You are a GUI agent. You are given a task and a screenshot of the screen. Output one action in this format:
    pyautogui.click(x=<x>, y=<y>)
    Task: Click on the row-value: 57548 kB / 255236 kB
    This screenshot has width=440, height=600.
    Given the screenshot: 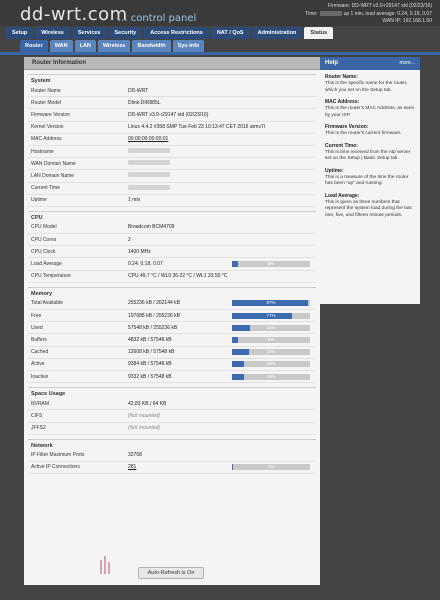 What is the action you would take?
    pyautogui.click(x=153, y=327)
    